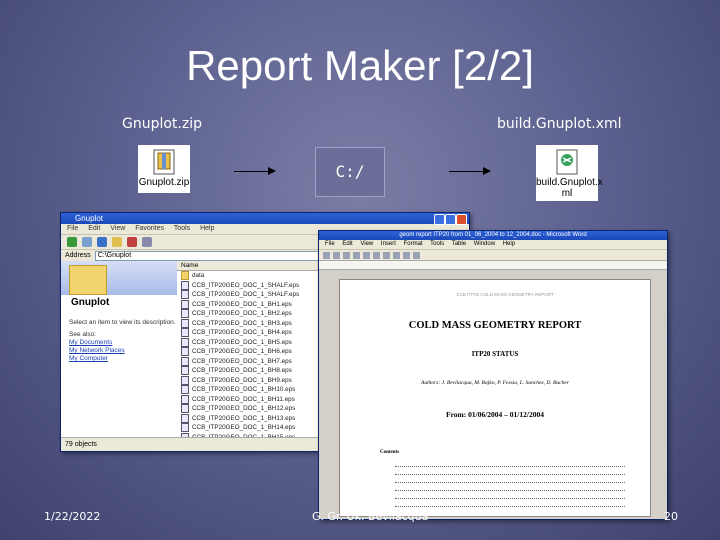 The width and height of the screenshot is (720, 540). What do you see at coordinates (244, 427) in the screenshot?
I see `file-row-name: CCB_ITP20GEO_DOC_1_BH14.eps` at bounding box center [244, 427].